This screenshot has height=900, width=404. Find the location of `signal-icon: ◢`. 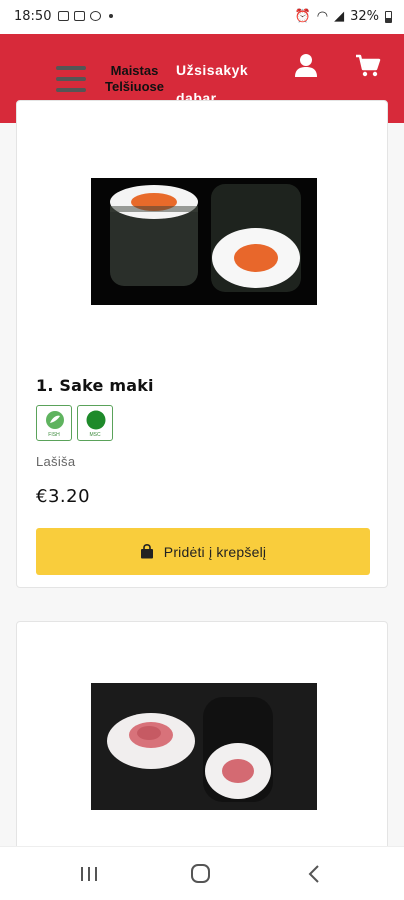

signal-icon: ◢ is located at coordinates (339, 16).